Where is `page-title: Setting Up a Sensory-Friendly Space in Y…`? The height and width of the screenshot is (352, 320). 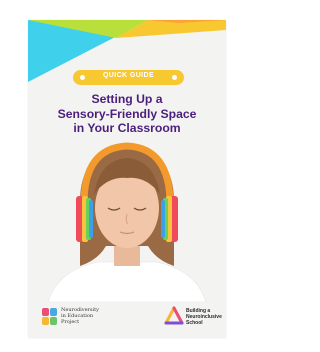 page-title: Setting Up a Sensory-Friendly Space in Y… is located at coordinates (127, 114).